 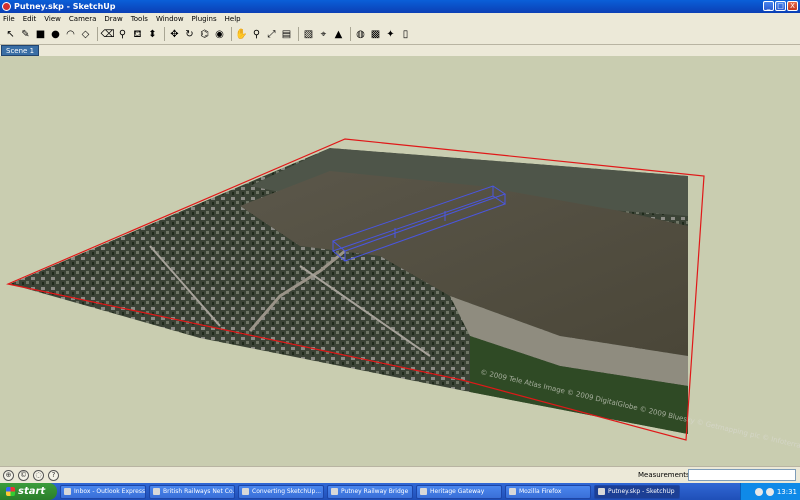 I want to click on taskbar-item: Heritage Gateway, so click(x=459, y=491).